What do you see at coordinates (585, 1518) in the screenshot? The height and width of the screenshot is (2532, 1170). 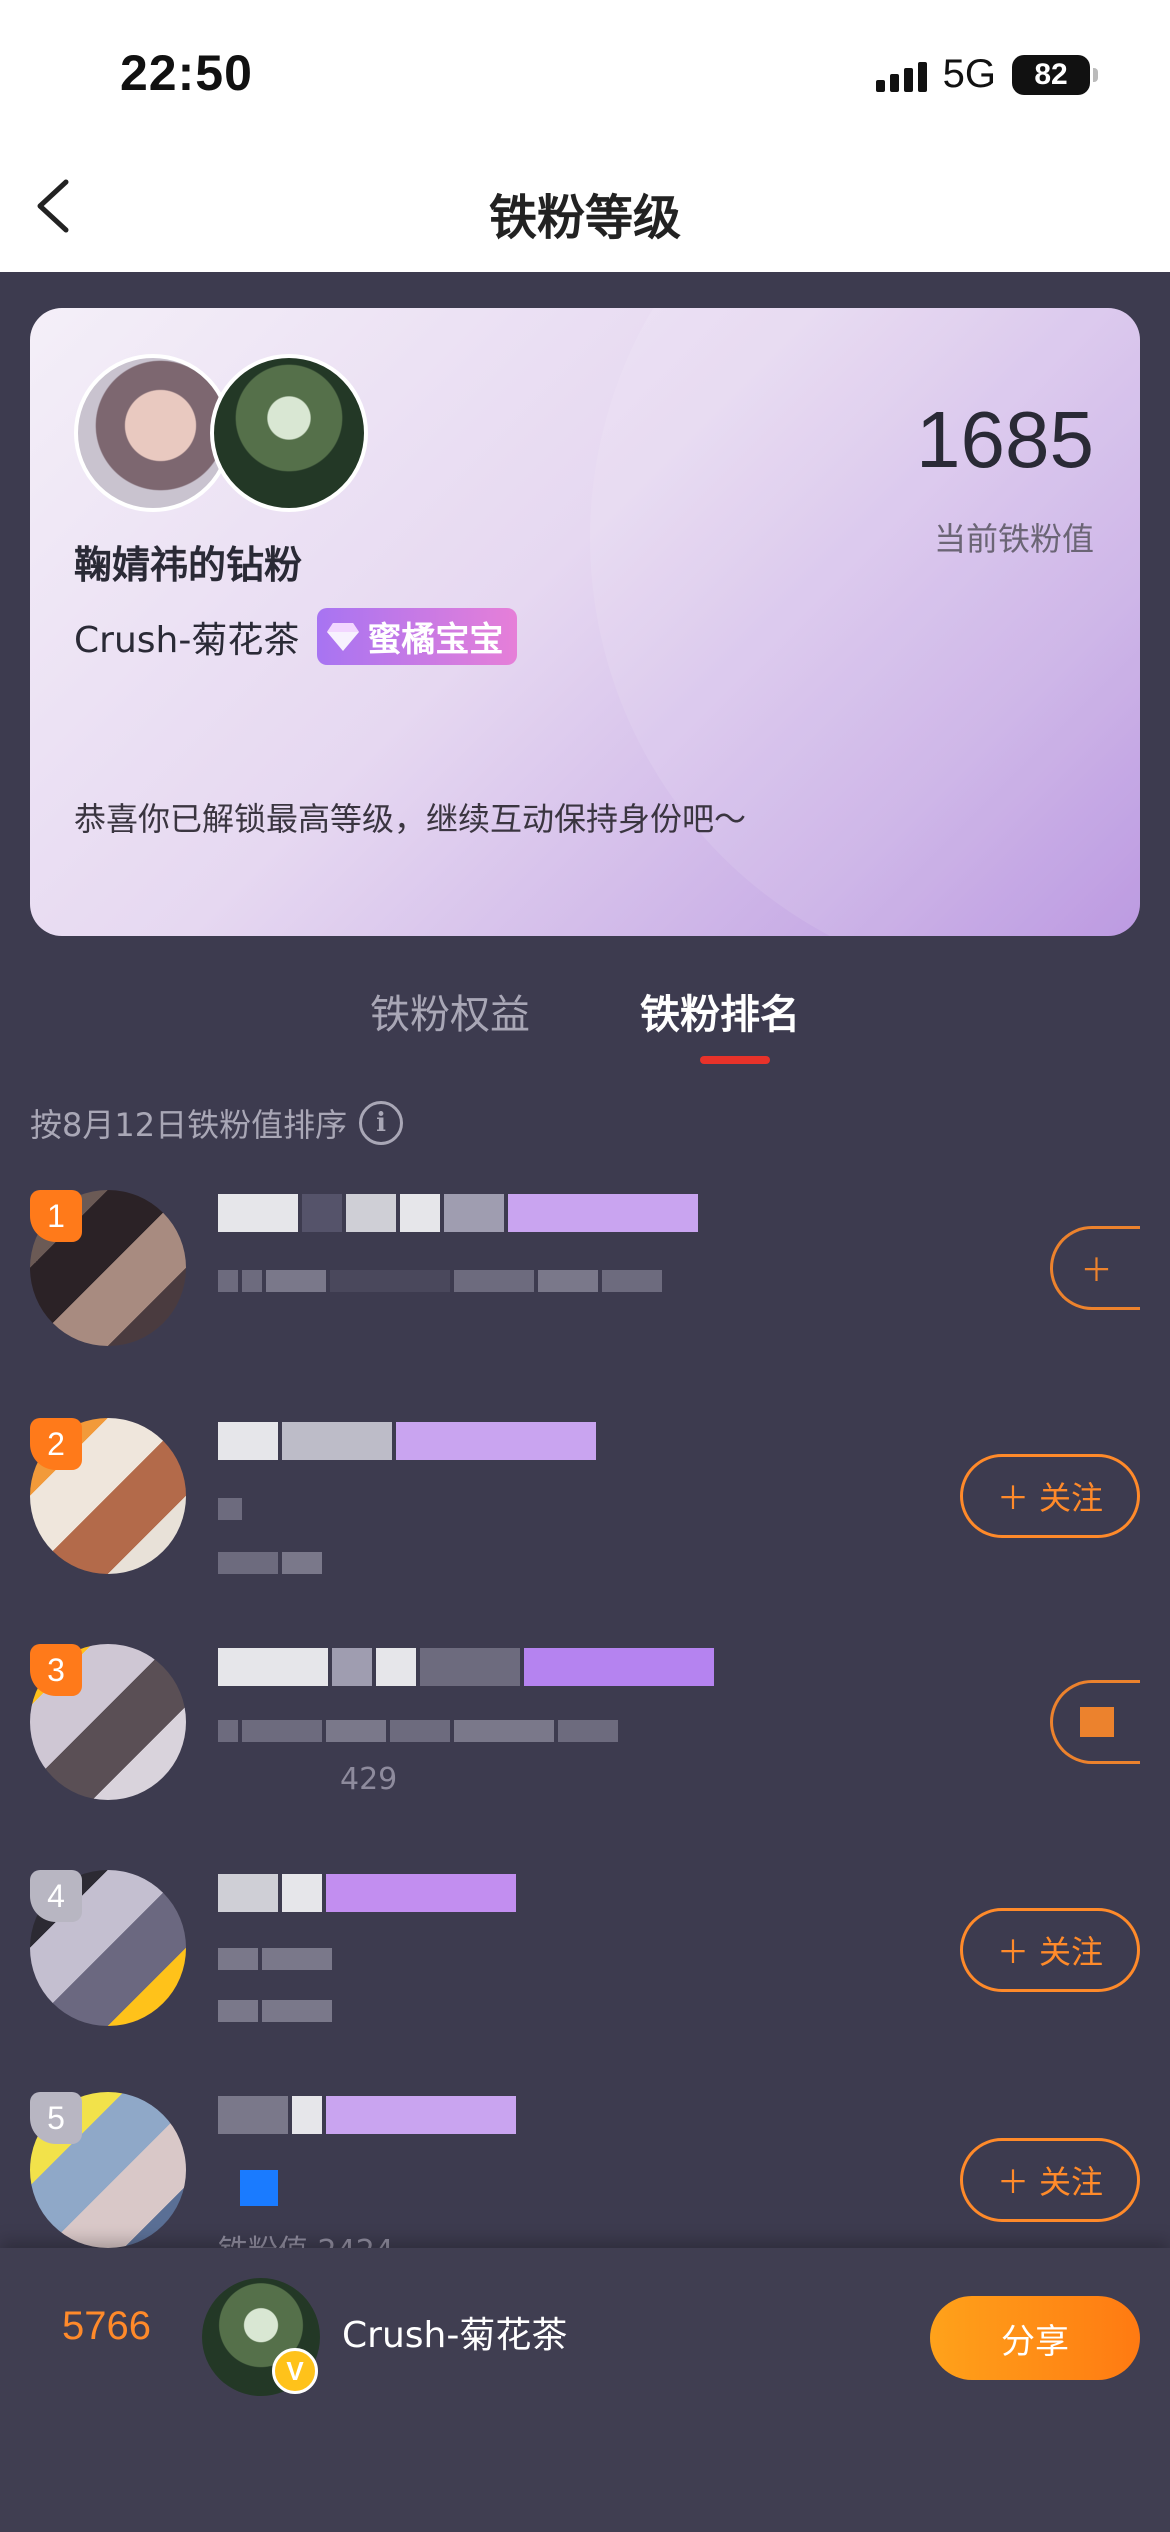 I see `ranking-row: 2 ＋ 关注` at bounding box center [585, 1518].